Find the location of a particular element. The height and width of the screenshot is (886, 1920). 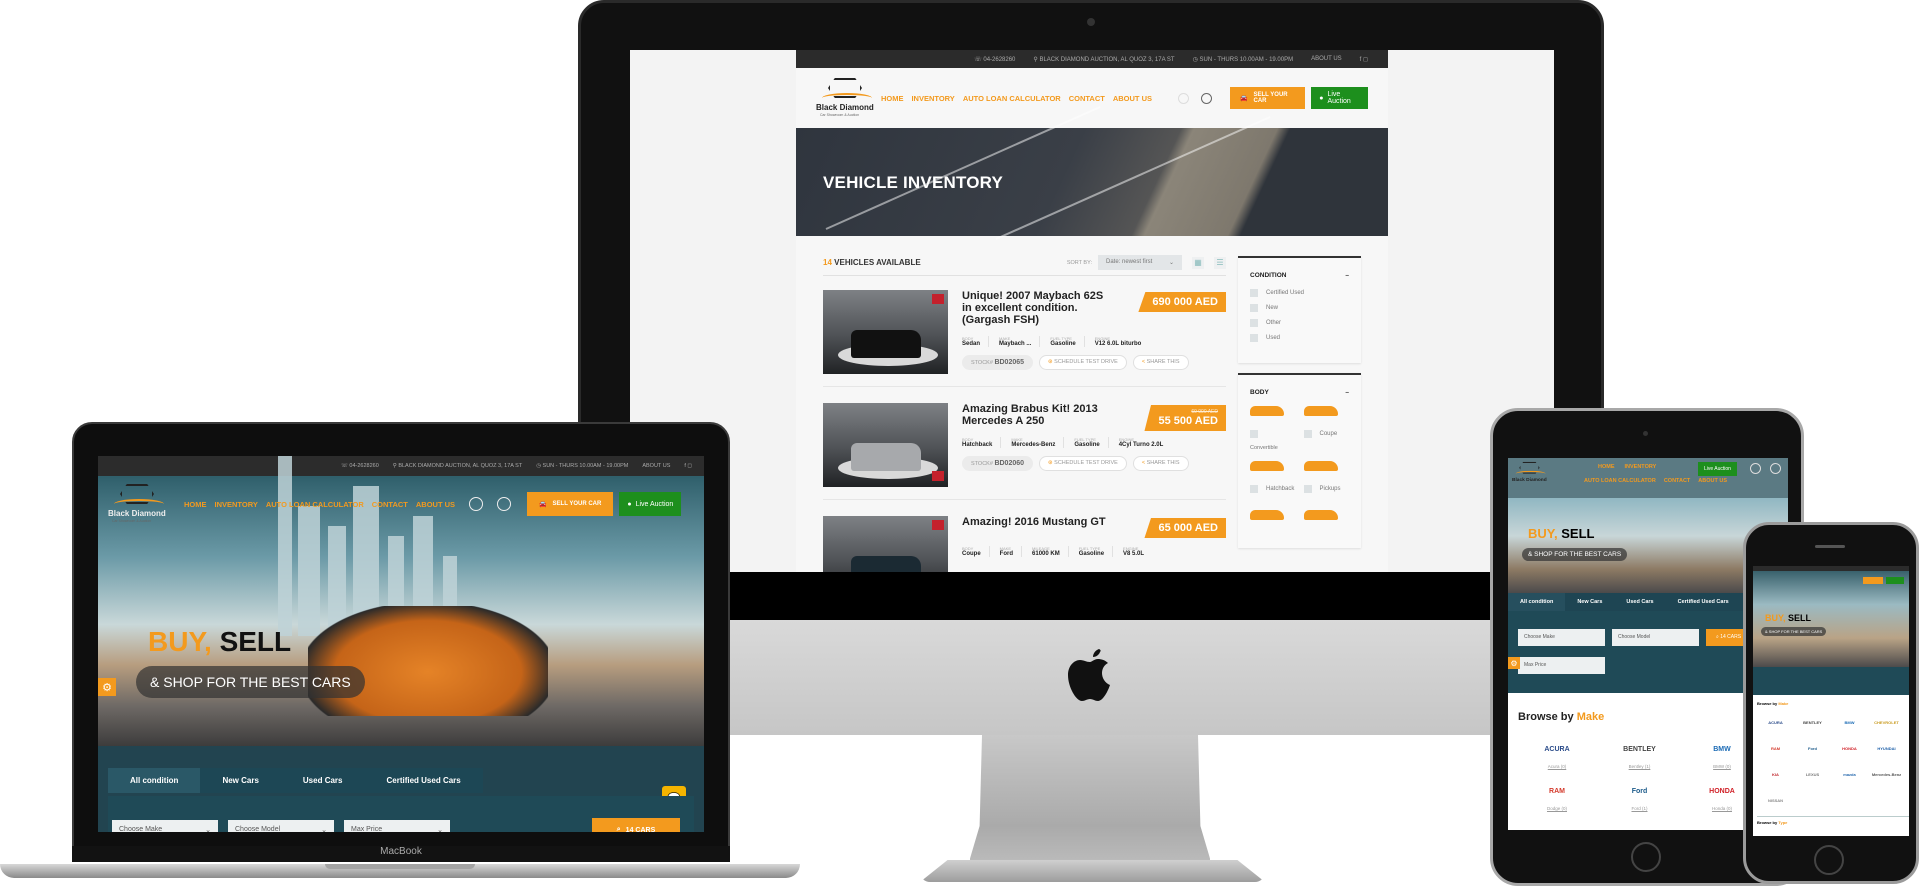

brand-item: RAM is located at coordinates (1775, 748).